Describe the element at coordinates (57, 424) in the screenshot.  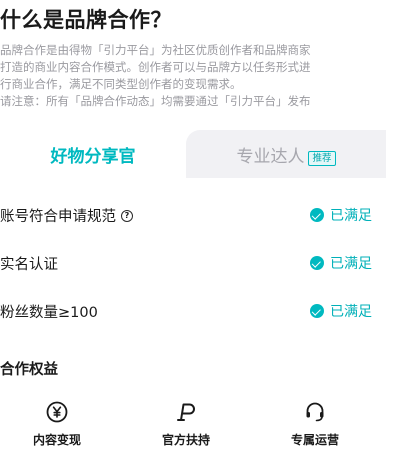
I see `benefit-content-monetization: 内容变现` at that location.